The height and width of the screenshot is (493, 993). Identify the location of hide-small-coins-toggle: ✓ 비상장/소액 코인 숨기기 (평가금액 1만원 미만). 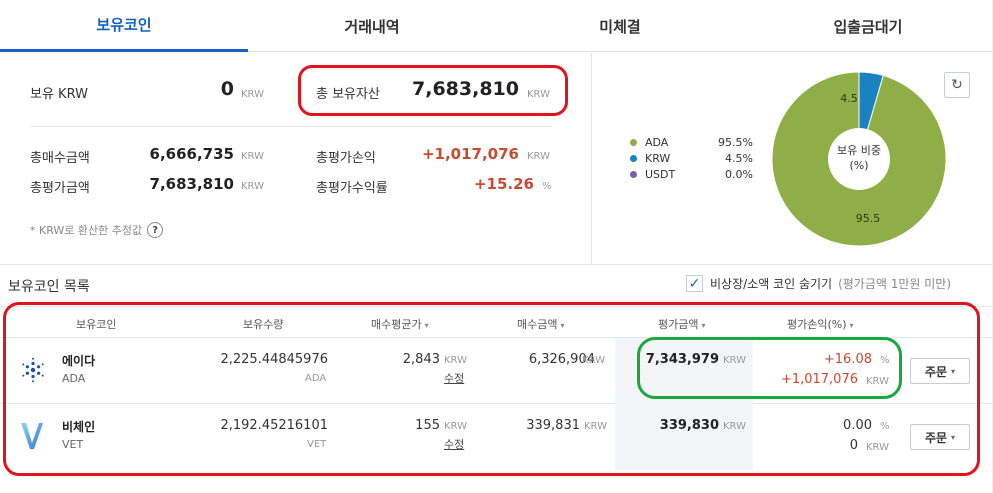
(818, 283).